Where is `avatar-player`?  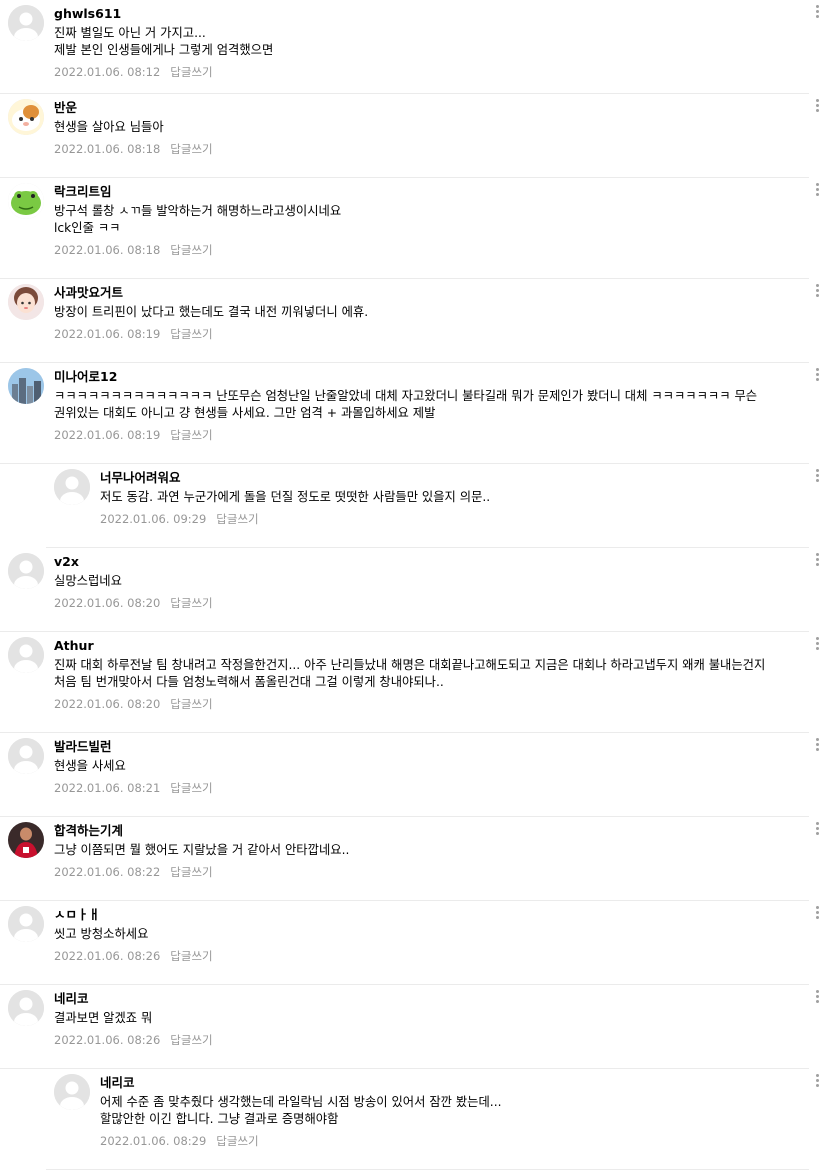 avatar-player is located at coordinates (26, 840).